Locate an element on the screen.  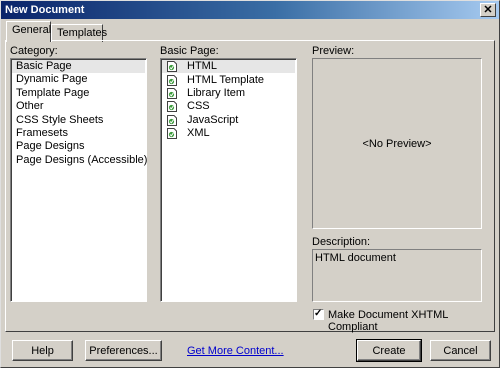
description-box: HTML document is located at coordinates (397, 275).